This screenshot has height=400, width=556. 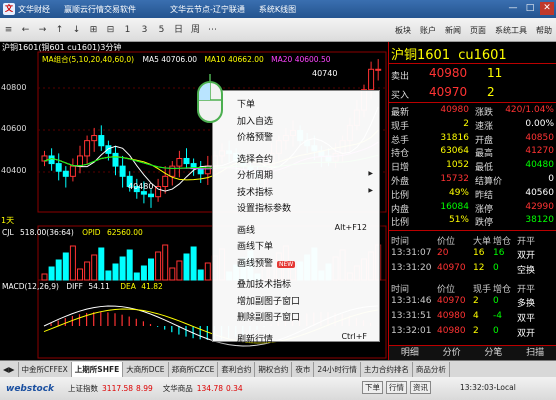 What do you see at coordinates (207, 9) in the screenshot?
I see `server-node: 文华云节点-辽宁联通` at bounding box center [207, 9].